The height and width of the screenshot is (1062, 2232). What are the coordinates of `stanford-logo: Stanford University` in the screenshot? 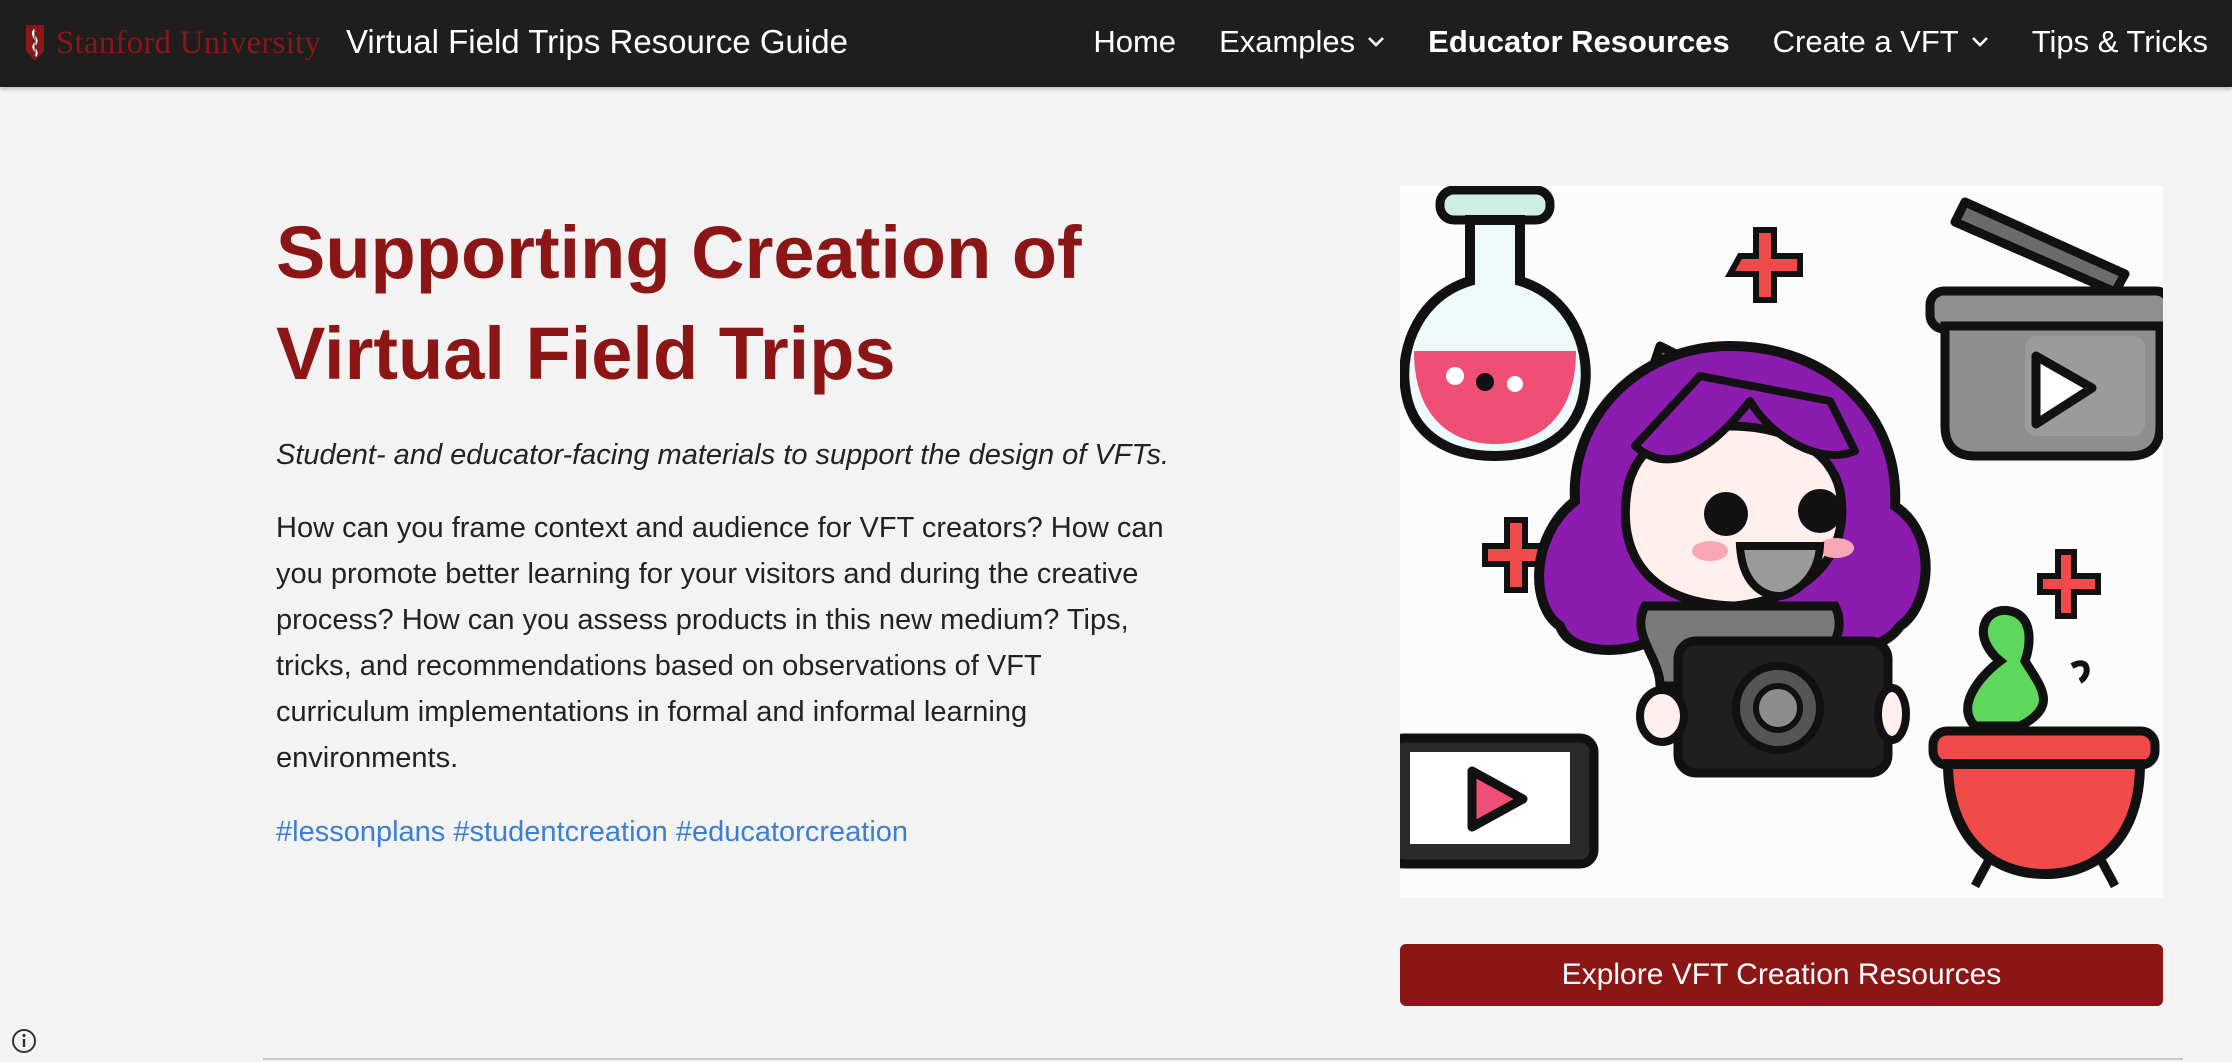 It's located at (171, 43).